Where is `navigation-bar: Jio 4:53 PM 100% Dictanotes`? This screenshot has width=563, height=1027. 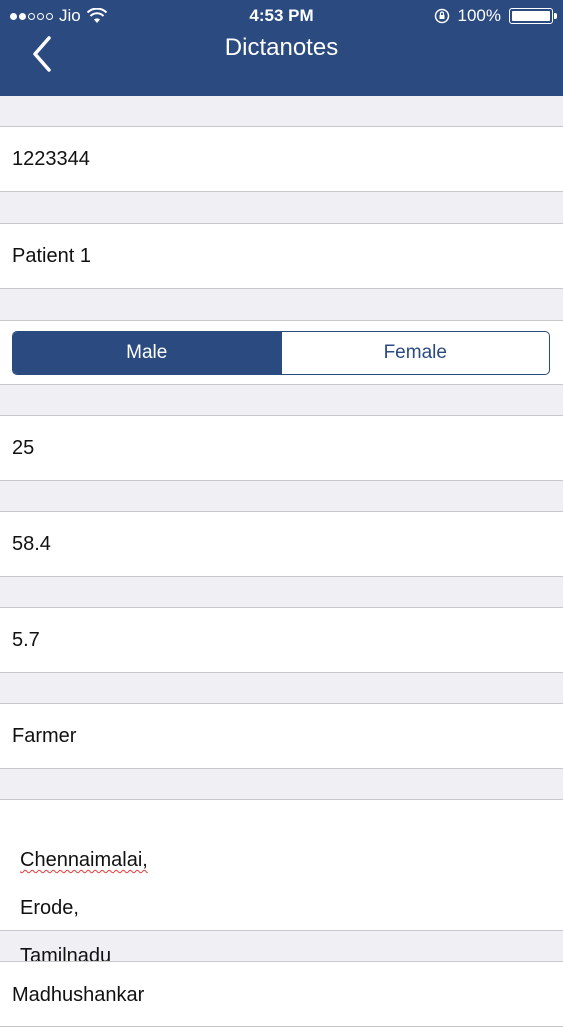 navigation-bar: Jio 4:53 PM 100% Dictanotes is located at coordinates (281, 48).